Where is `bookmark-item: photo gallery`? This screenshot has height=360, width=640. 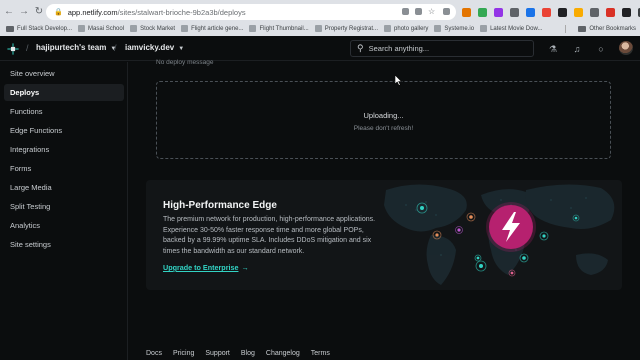
bookmark-item: photo gallery is located at coordinates (406, 28).